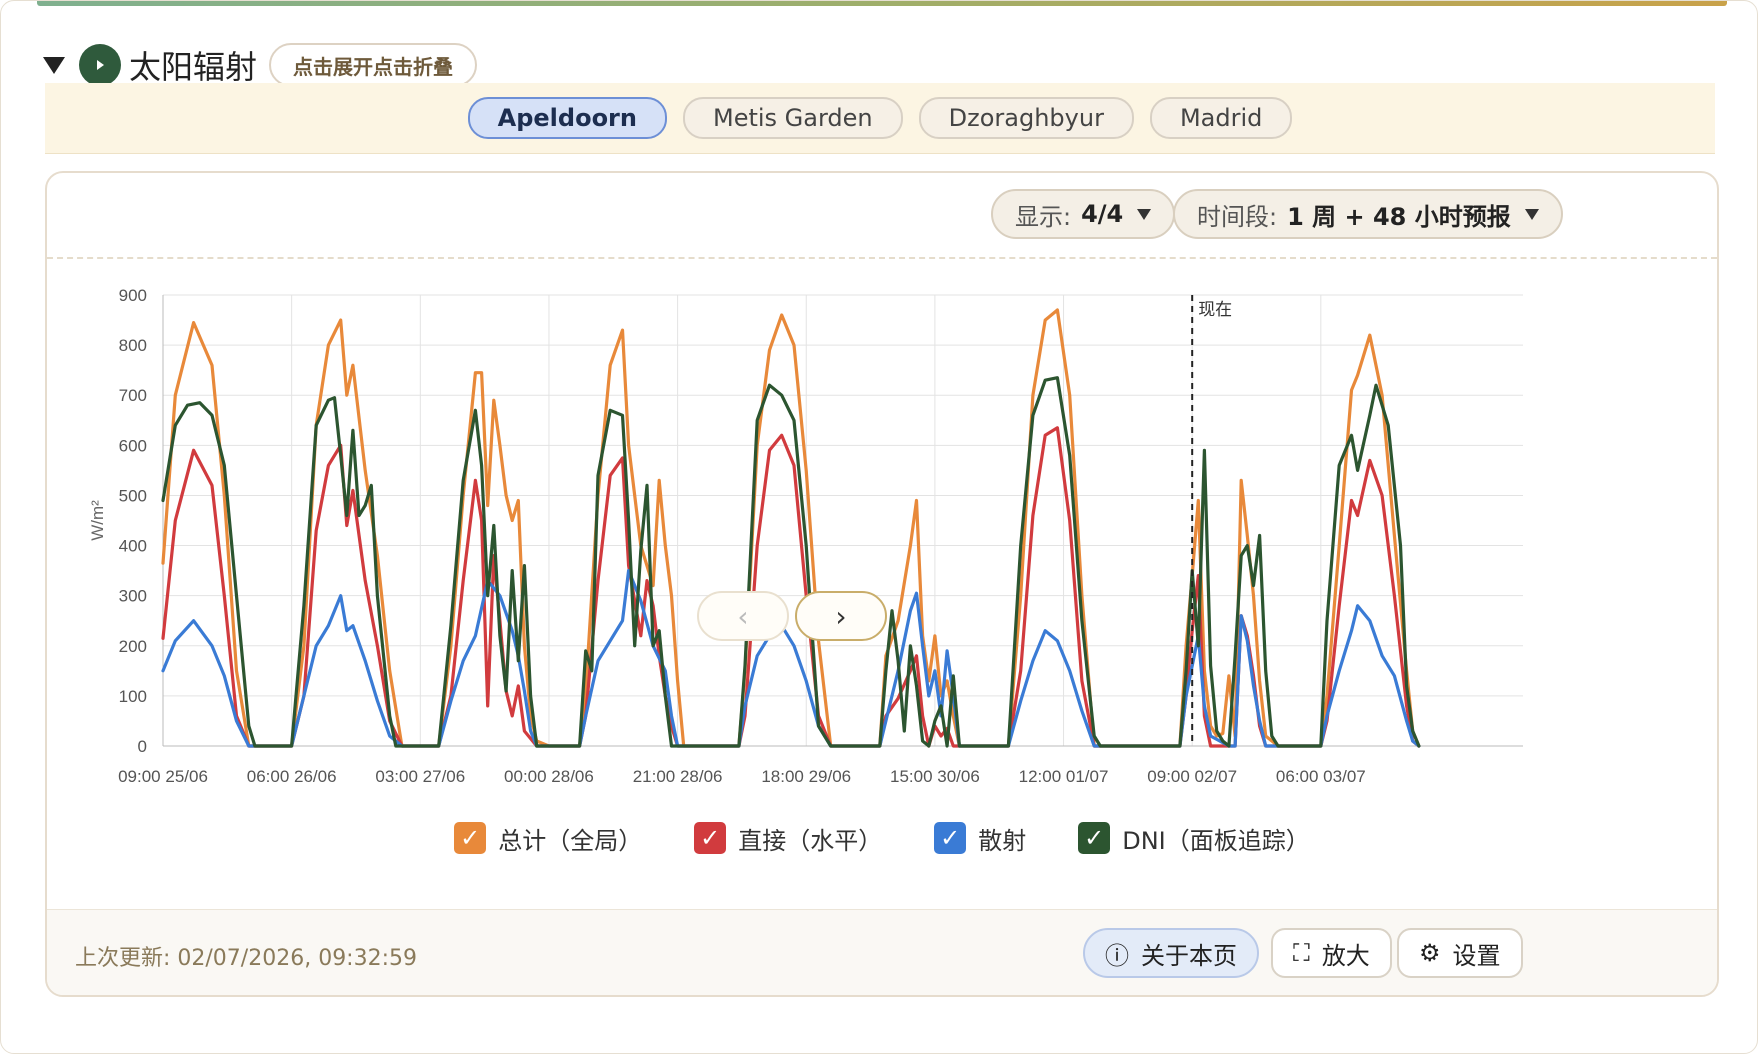 The width and height of the screenshot is (1760, 1054). Describe the element at coordinates (1237, 216) in the screenshot. I see `period-label: 时间段:` at that location.